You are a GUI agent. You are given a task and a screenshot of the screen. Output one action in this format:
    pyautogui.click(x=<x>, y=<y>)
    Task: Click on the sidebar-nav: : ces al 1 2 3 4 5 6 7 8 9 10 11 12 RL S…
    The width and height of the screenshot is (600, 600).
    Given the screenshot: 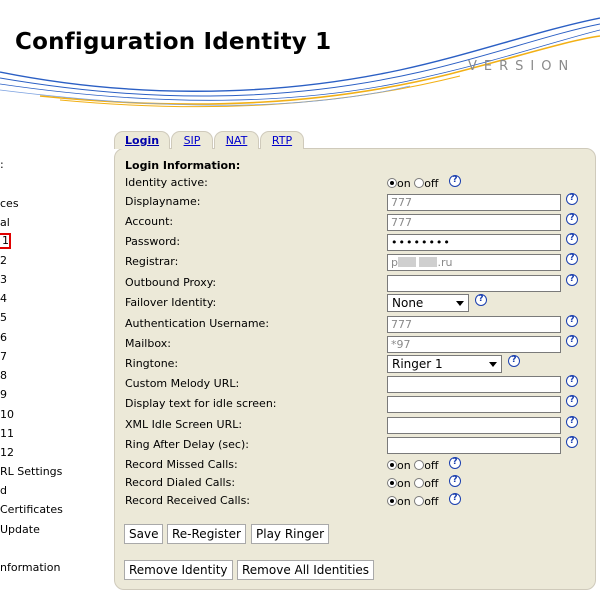 What is the action you would take?
    pyautogui.click(x=49, y=370)
    